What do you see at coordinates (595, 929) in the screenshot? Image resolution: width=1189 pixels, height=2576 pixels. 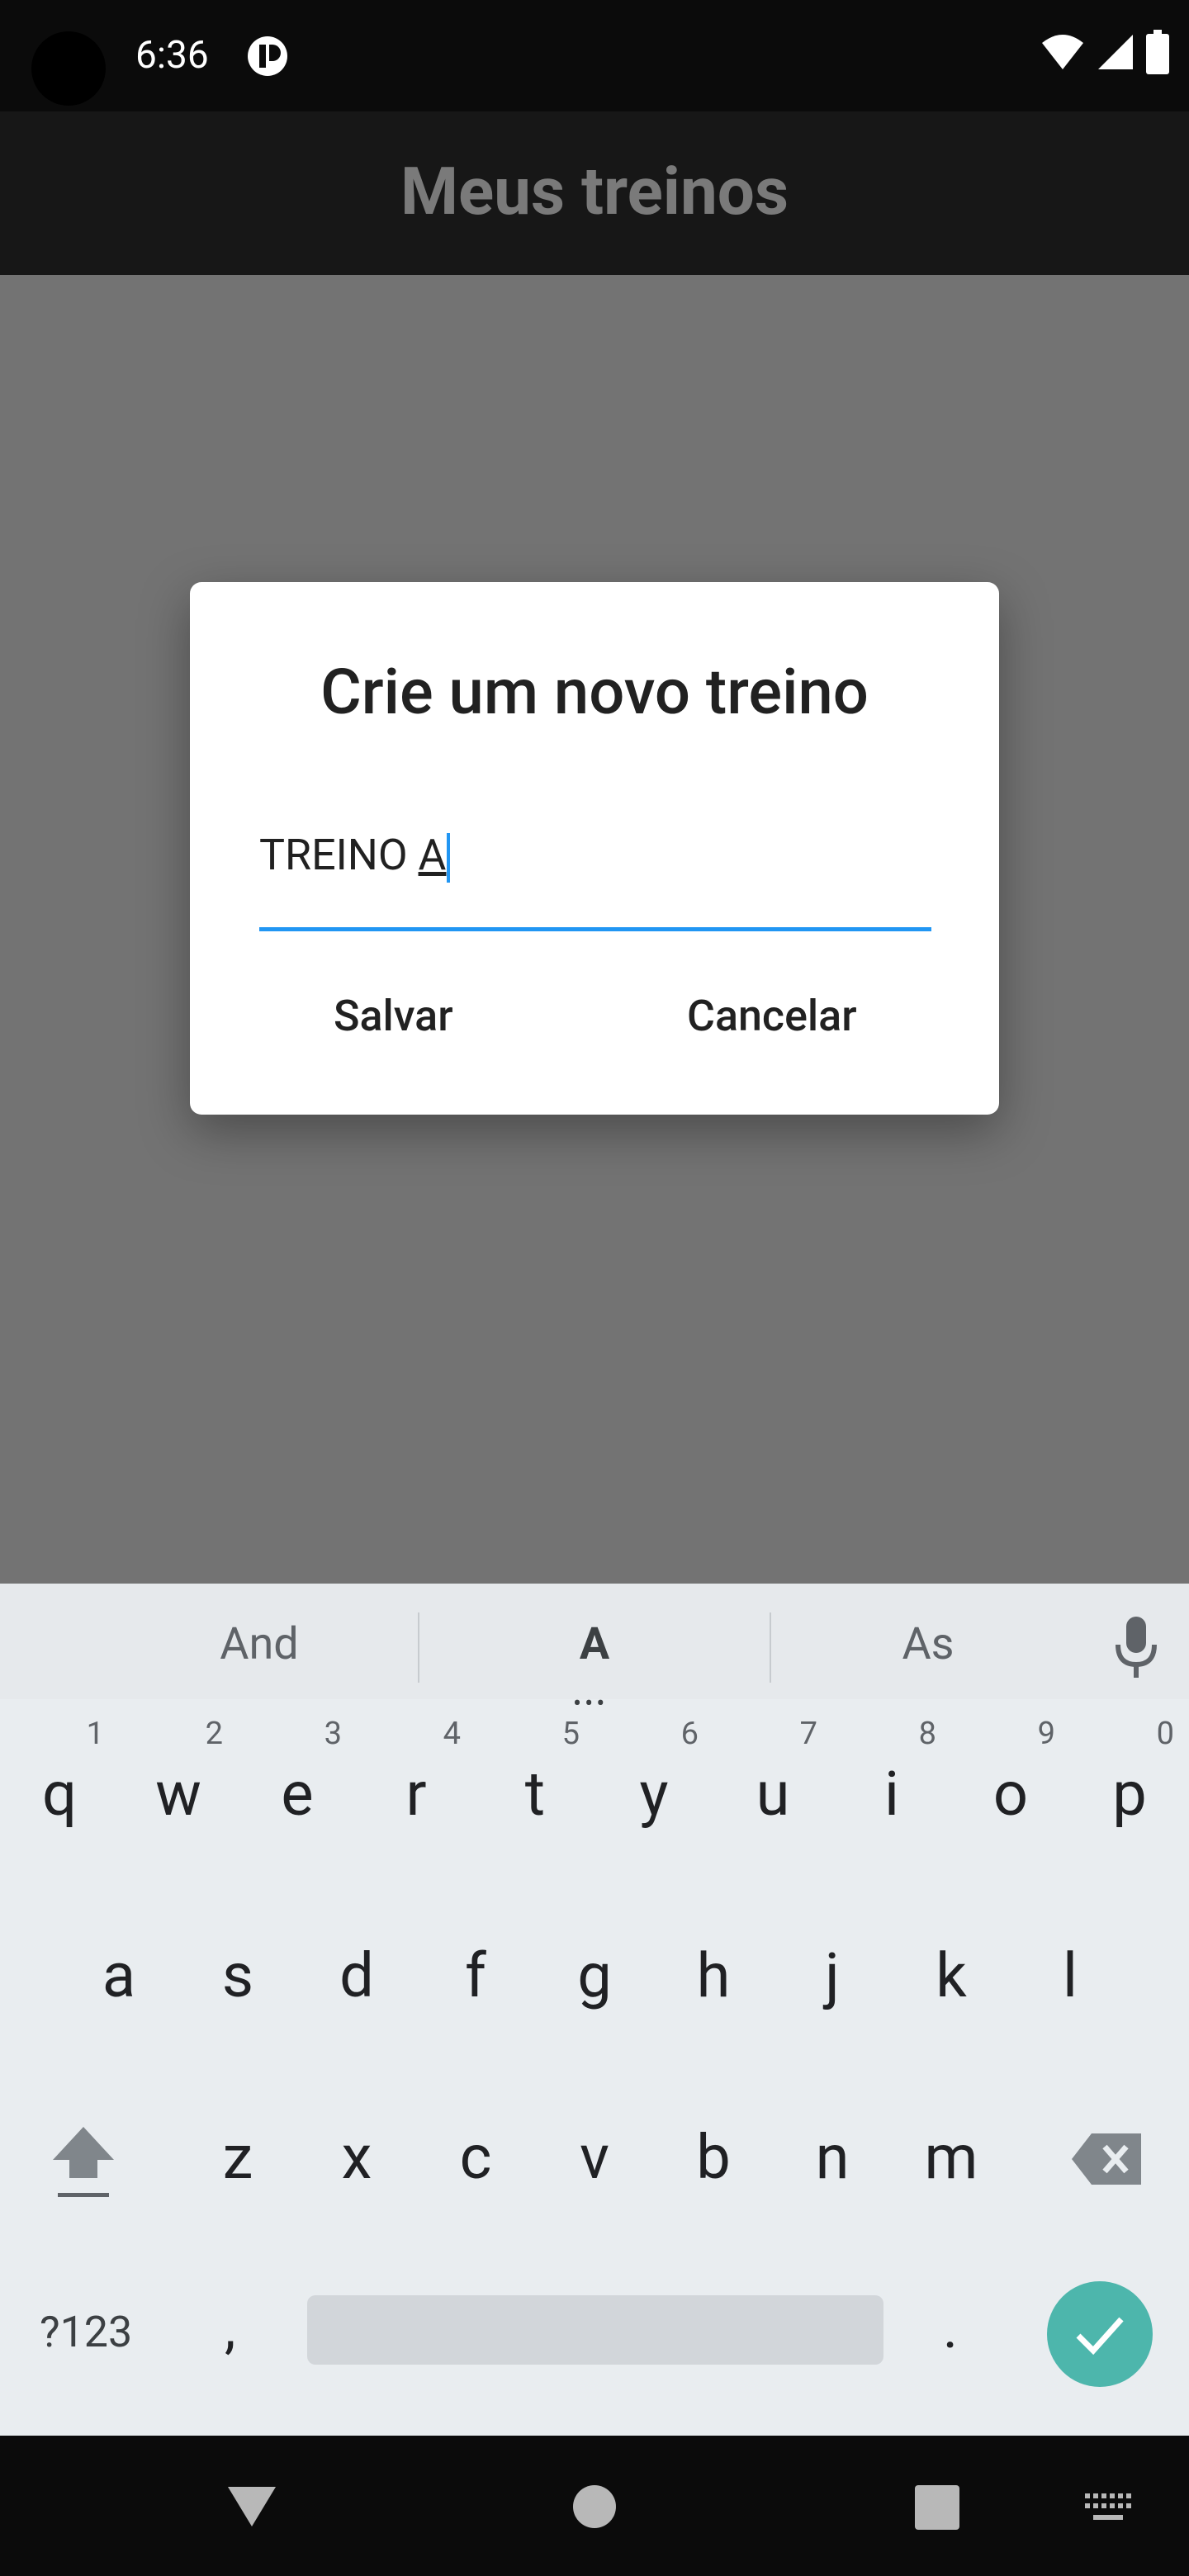 I see `input-underline` at bounding box center [595, 929].